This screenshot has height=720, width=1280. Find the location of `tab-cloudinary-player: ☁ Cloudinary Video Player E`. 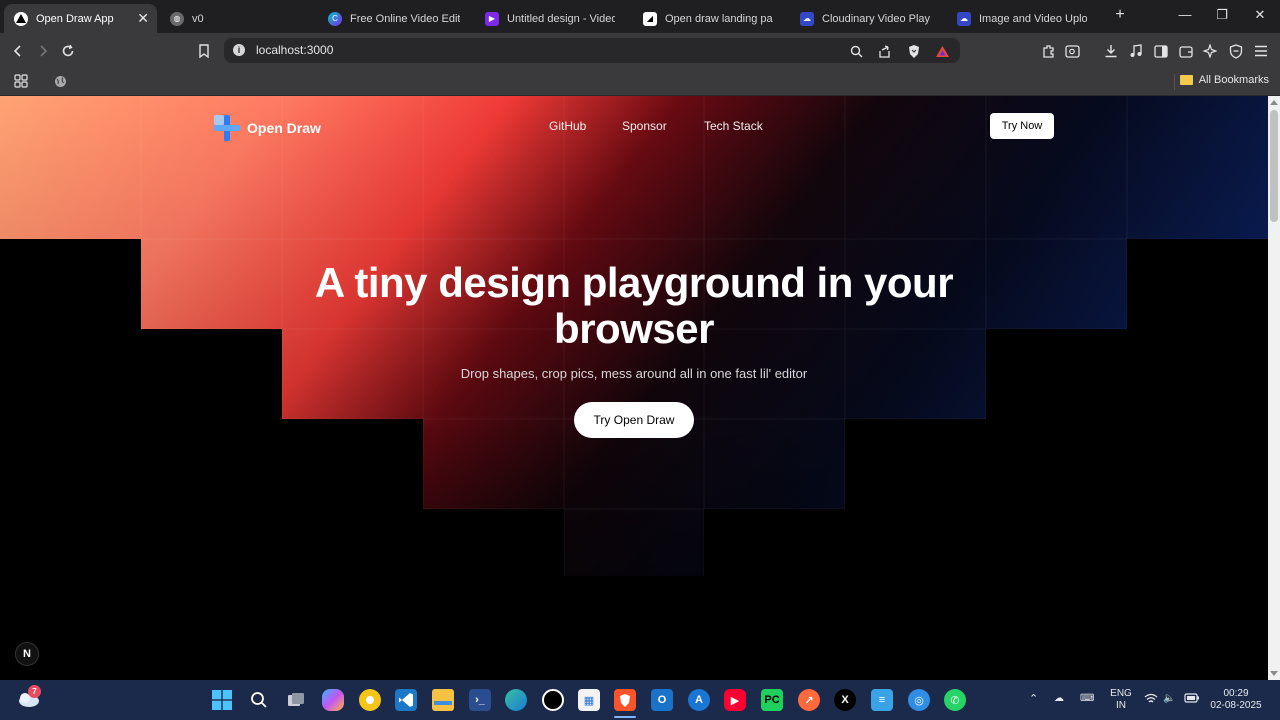

tab-cloudinary-player: ☁ Cloudinary Video Player E is located at coordinates (865, 18).